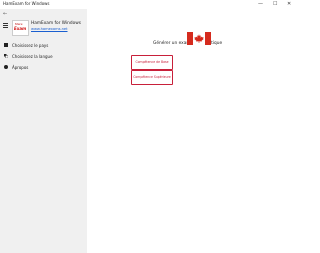 The height and width of the screenshot is (253, 320). What do you see at coordinates (5, 25) in the screenshot?
I see `hamburger-menu-icon` at bounding box center [5, 25].